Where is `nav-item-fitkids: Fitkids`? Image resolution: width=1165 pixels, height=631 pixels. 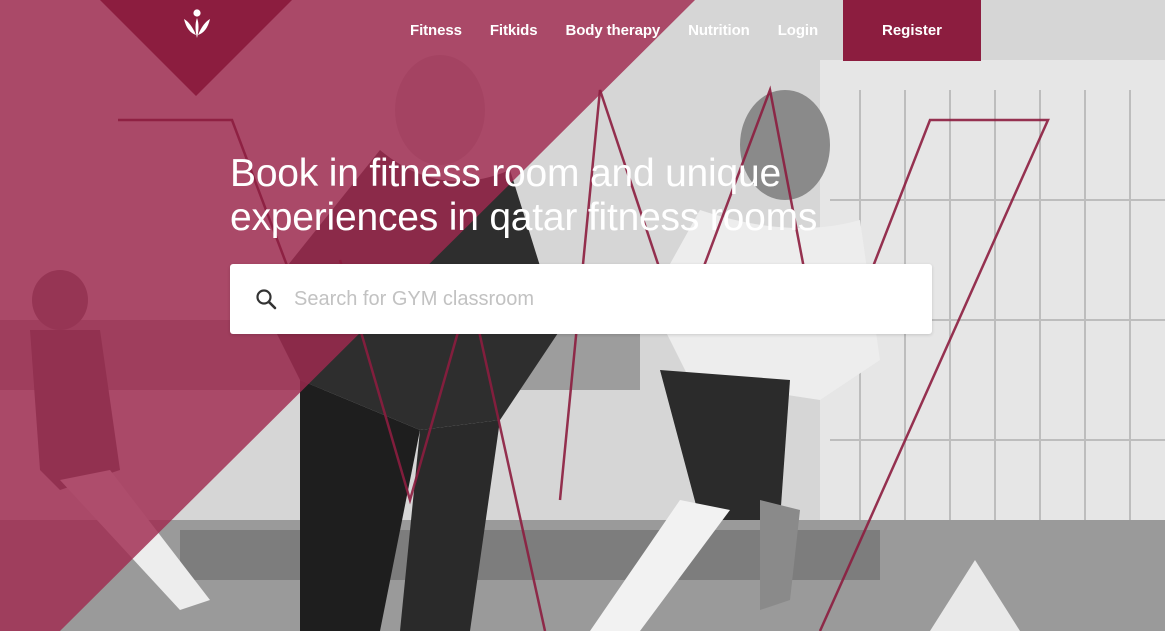
nav-item-fitkids: Fitkids is located at coordinates (514, 30).